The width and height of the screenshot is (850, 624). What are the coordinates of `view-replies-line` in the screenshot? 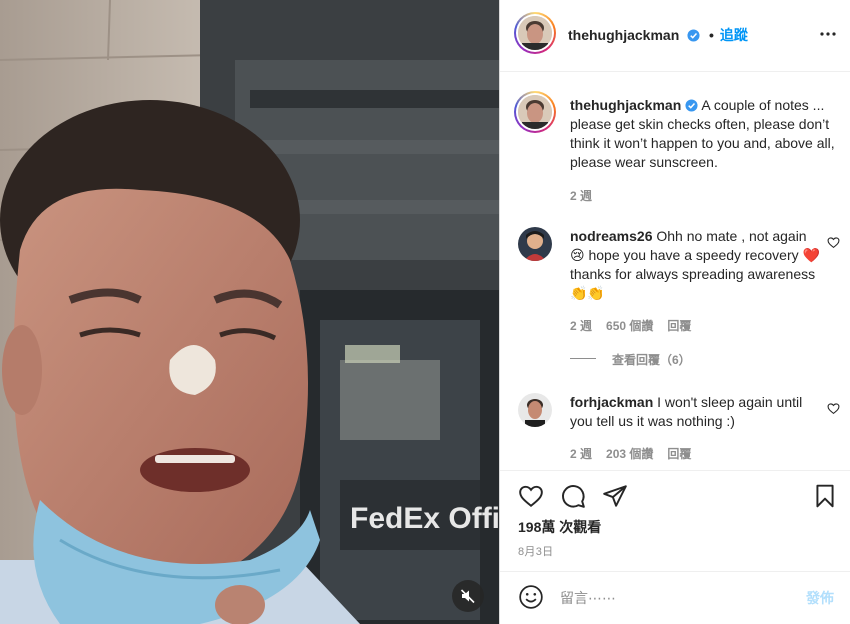 It's located at (583, 358).